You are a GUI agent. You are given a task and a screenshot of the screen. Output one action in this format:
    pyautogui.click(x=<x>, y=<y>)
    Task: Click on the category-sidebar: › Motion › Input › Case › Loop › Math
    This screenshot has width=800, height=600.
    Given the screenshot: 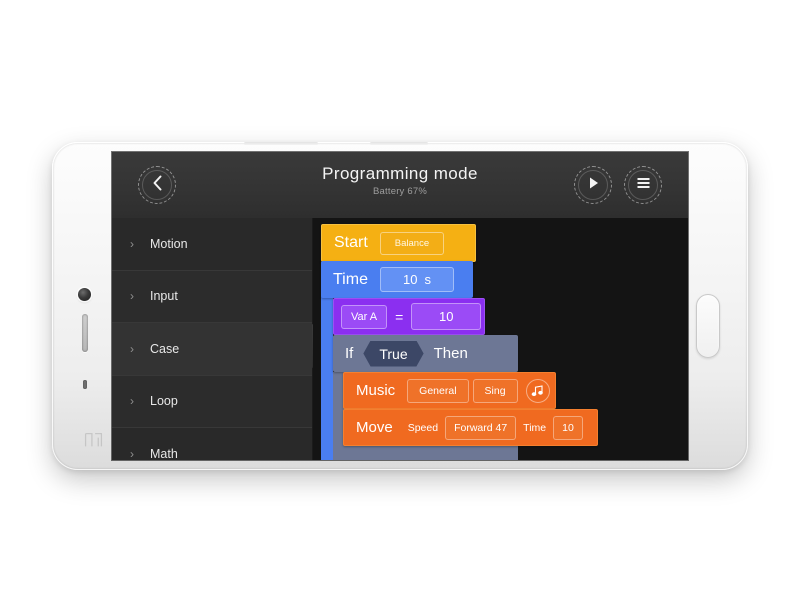 What is the action you would take?
    pyautogui.click(x=212, y=339)
    